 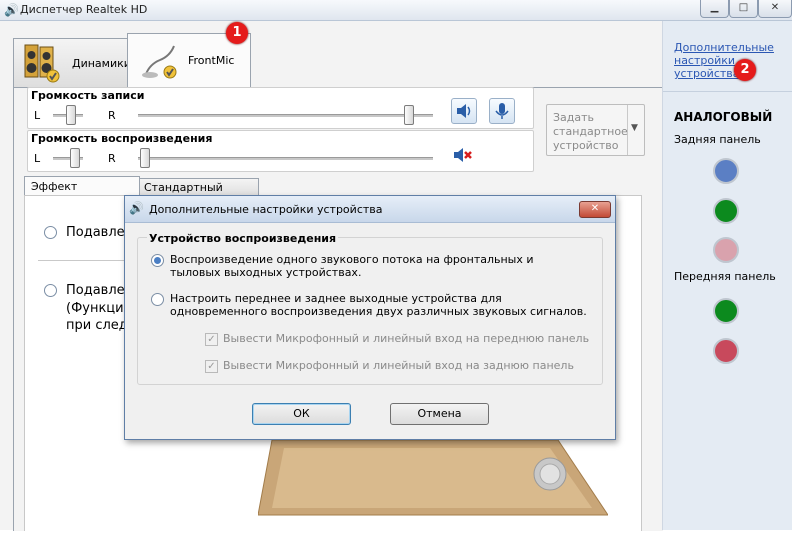 What do you see at coordinates (157, 299) in the screenshot?
I see `dual-stream-radio` at bounding box center [157, 299].